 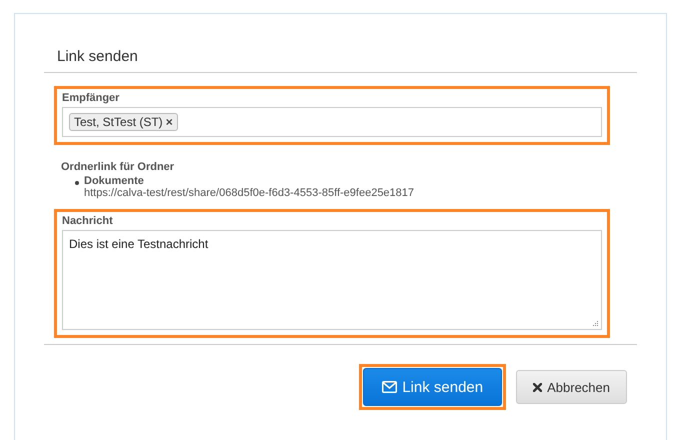 What do you see at coordinates (249, 193) in the screenshot?
I see `share-url: https://calva-test/rest/share/068d5f0e-f6d3-4553-85ff-e9fee25e1817` at bounding box center [249, 193].